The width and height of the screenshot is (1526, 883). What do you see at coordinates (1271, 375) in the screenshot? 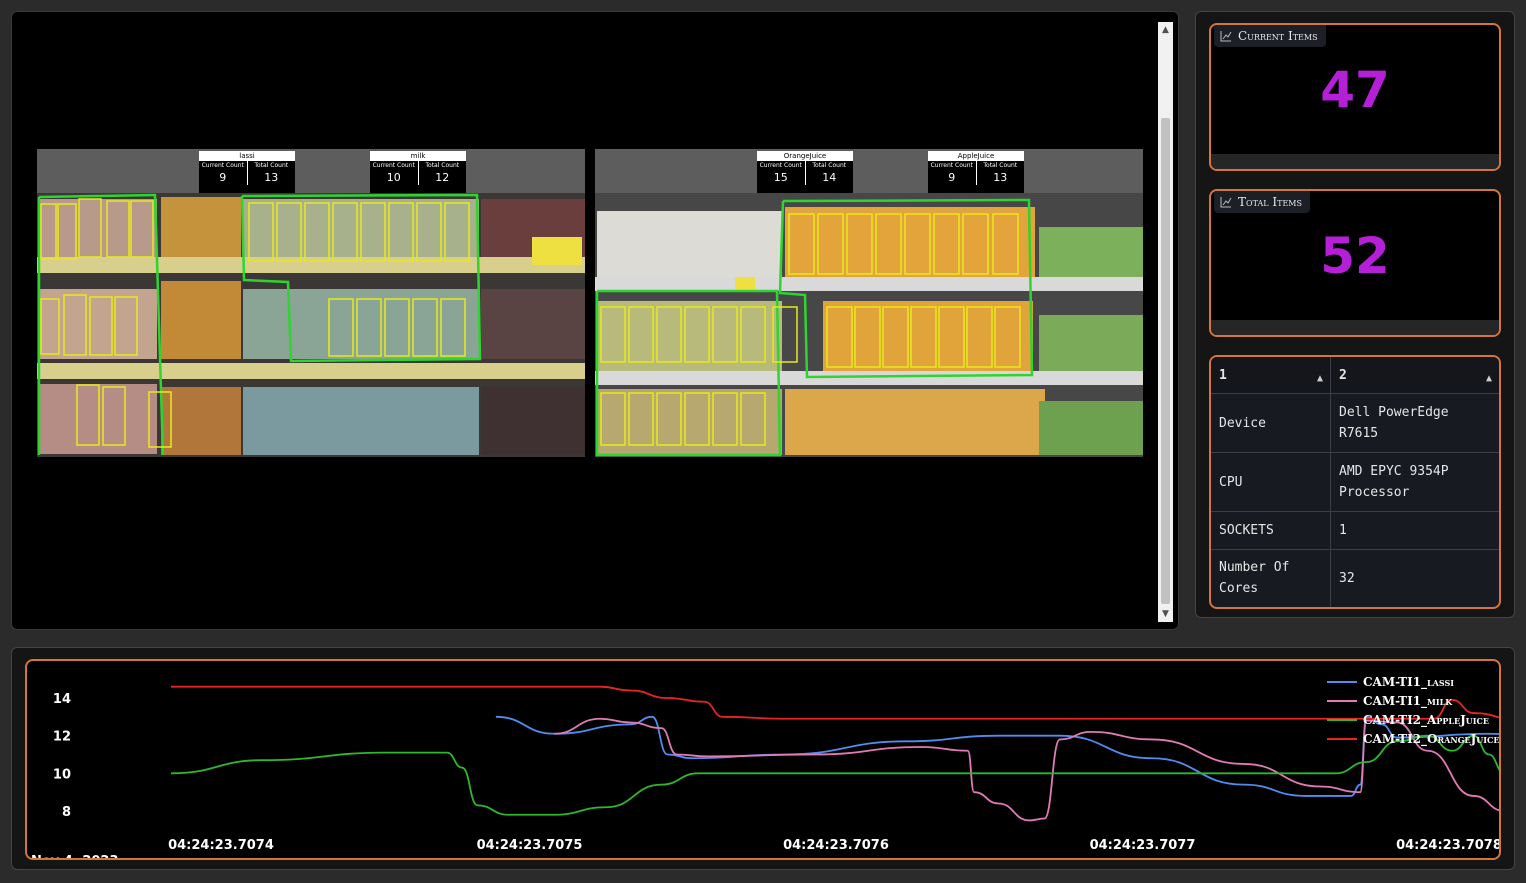
I see `column-header-1: 1 ▲` at bounding box center [1271, 375].